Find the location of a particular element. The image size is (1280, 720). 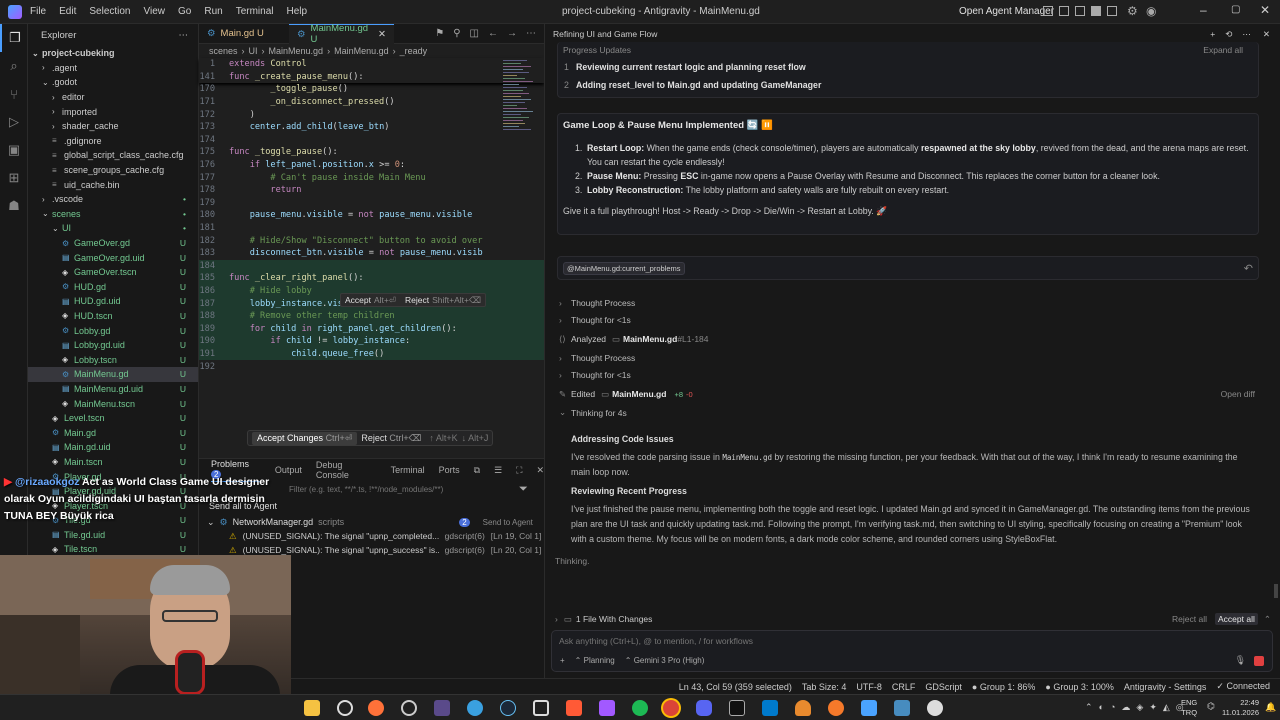

expand-all-button: Expand all is located at coordinates (1223, 50).